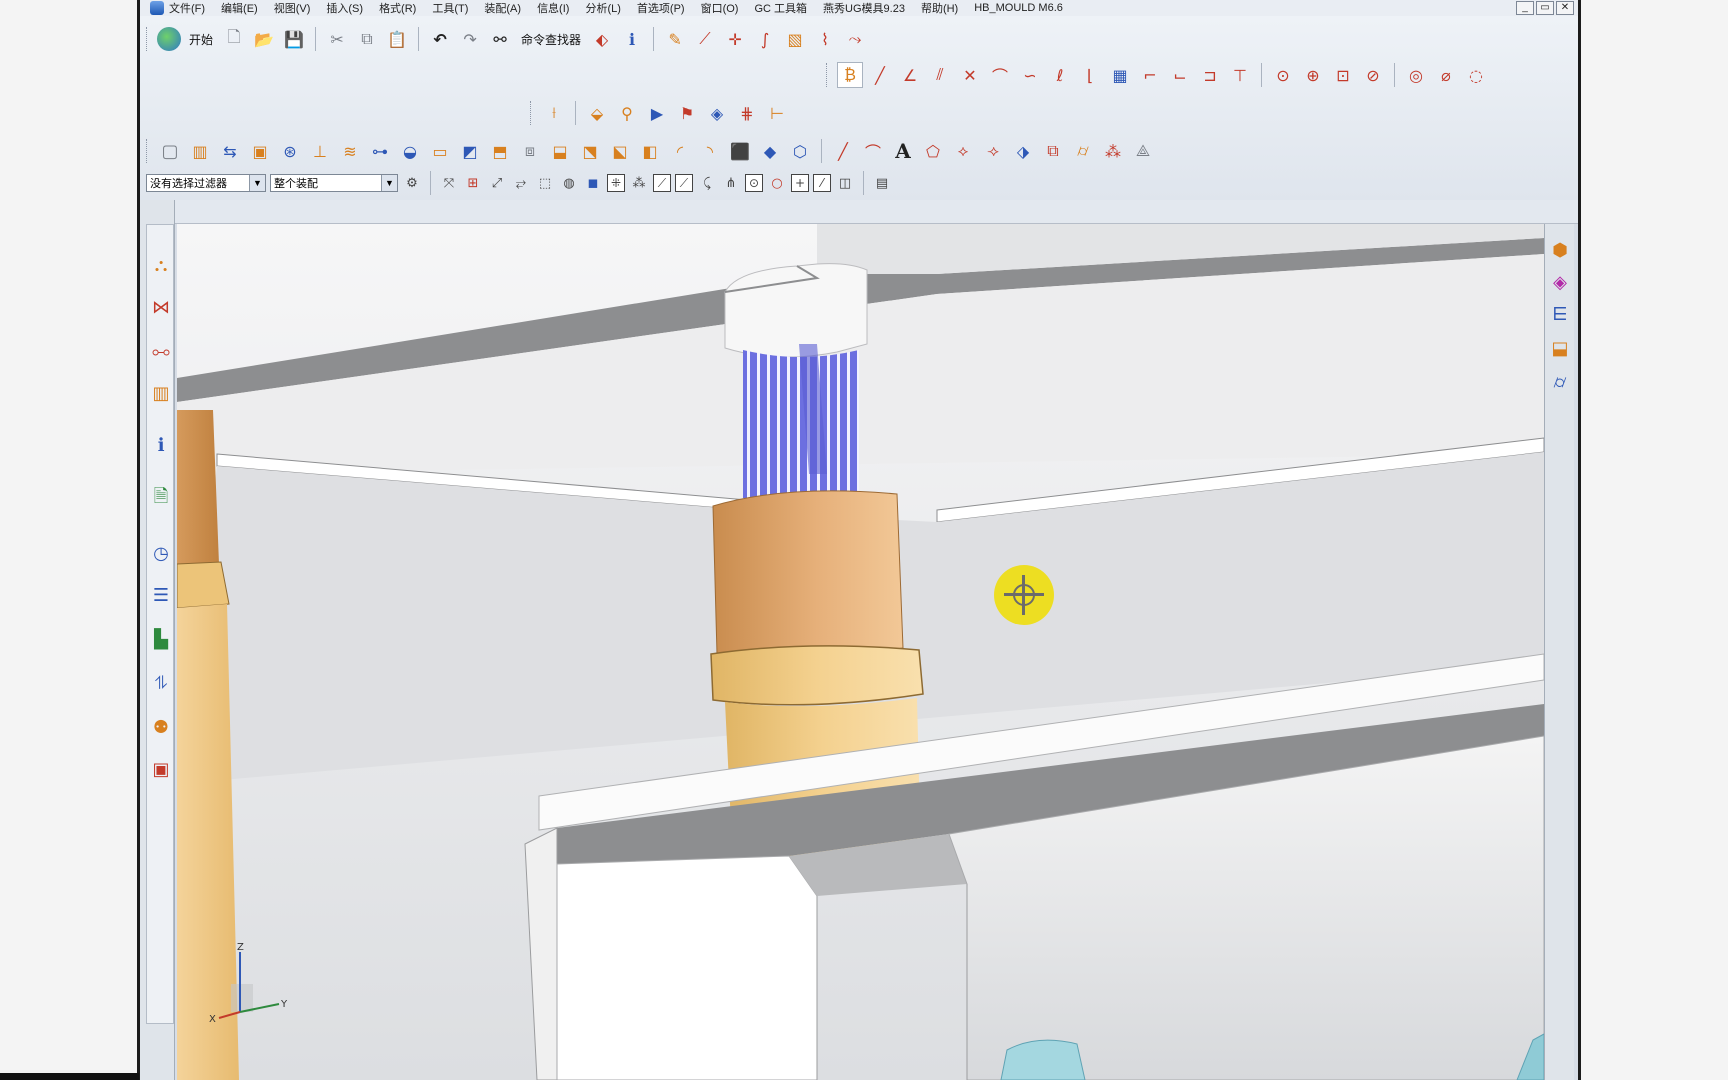 The width and height of the screenshot is (1728, 1080). I want to click on snap-existing-point-icon: +, so click(800, 183).